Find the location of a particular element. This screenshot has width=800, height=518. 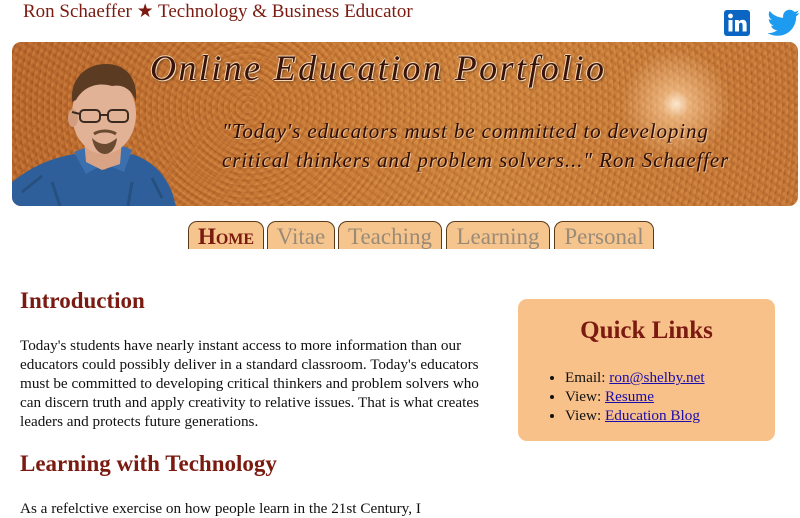

linkedin-link is located at coordinates (737, 25).